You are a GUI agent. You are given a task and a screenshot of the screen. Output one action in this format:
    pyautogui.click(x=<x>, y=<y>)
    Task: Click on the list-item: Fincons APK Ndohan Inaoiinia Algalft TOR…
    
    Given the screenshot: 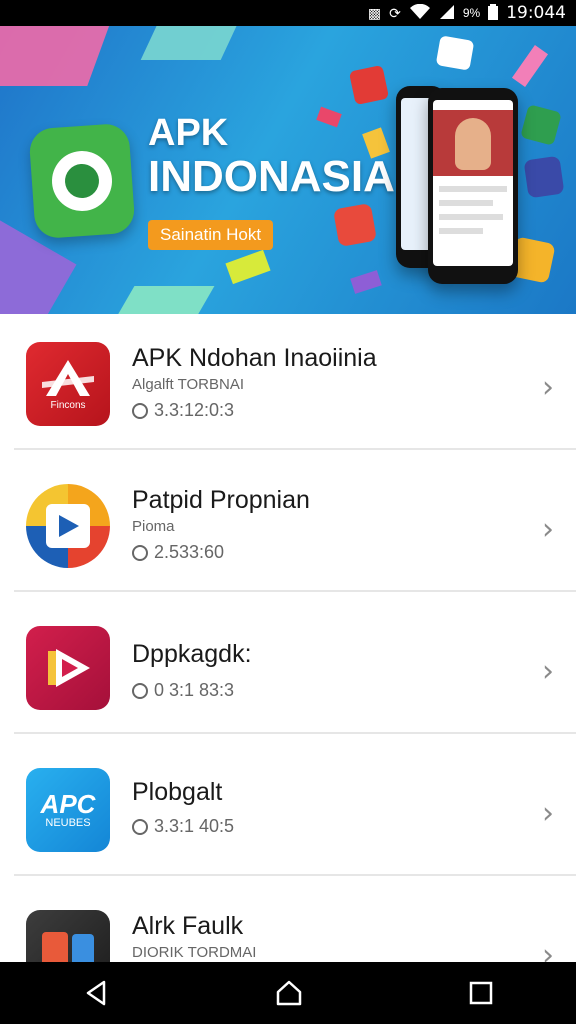 What is the action you would take?
    pyautogui.click(x=288, y=382)
    